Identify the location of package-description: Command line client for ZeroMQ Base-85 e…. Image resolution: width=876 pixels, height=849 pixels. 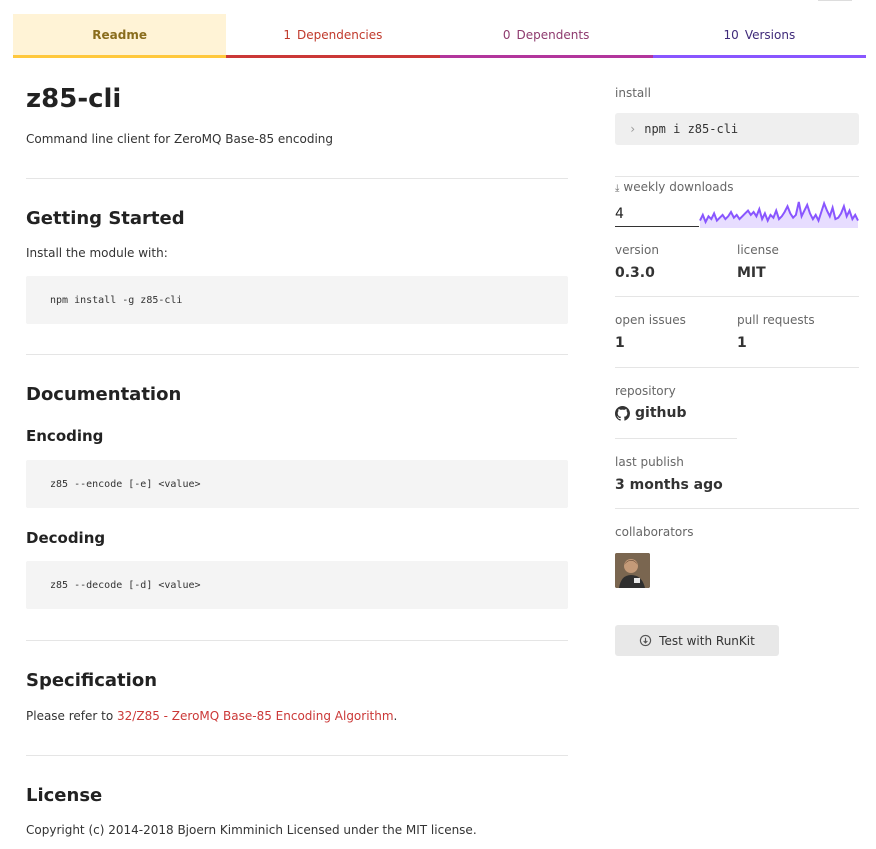
(180, 139).